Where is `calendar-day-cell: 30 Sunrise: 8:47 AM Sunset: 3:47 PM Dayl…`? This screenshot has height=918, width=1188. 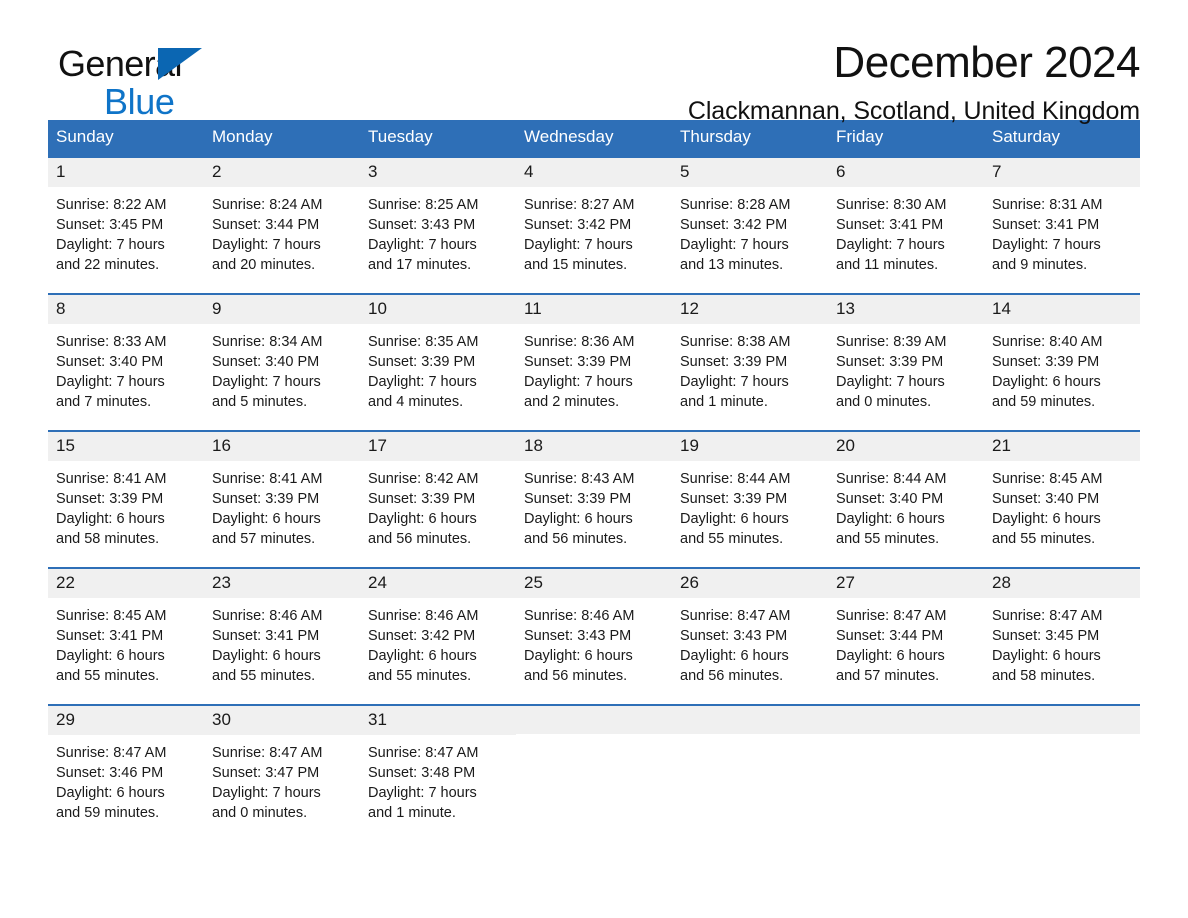
calendar-day-cell: 30 Sunrise: 8:47 AM Sunset: 3:47 PM Dayl… is located at coordinates (282, 772).